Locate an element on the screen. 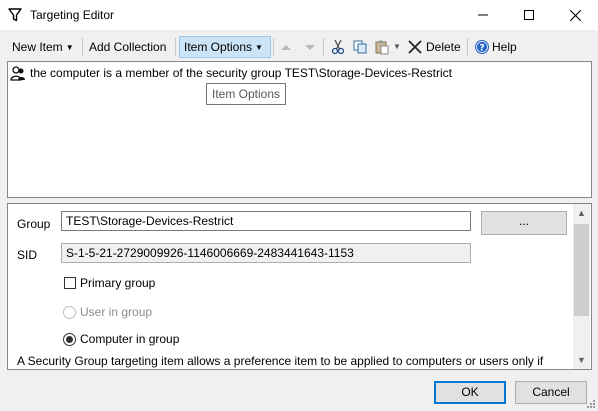 The width and height of the screenshot is (598, 411). sid-label: SID is located at coordinates (27, 255).